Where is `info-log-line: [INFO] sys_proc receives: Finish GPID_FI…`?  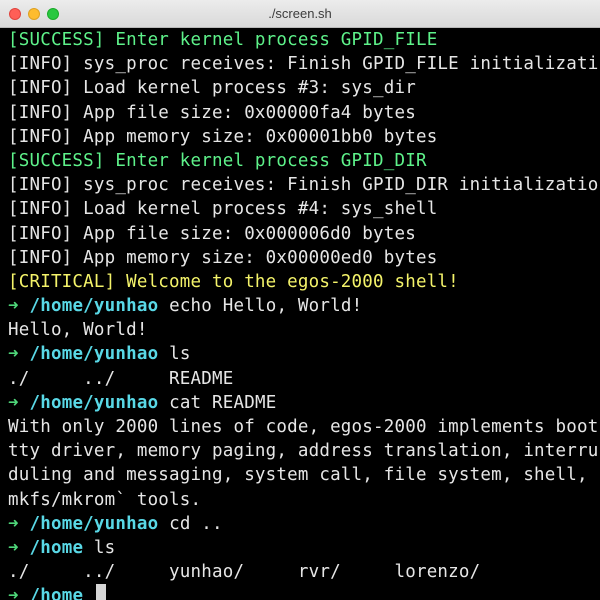 info-log-line: [INFO] sys_proc receives: Finish GPID_FI… is located at coordinates (303, 64).